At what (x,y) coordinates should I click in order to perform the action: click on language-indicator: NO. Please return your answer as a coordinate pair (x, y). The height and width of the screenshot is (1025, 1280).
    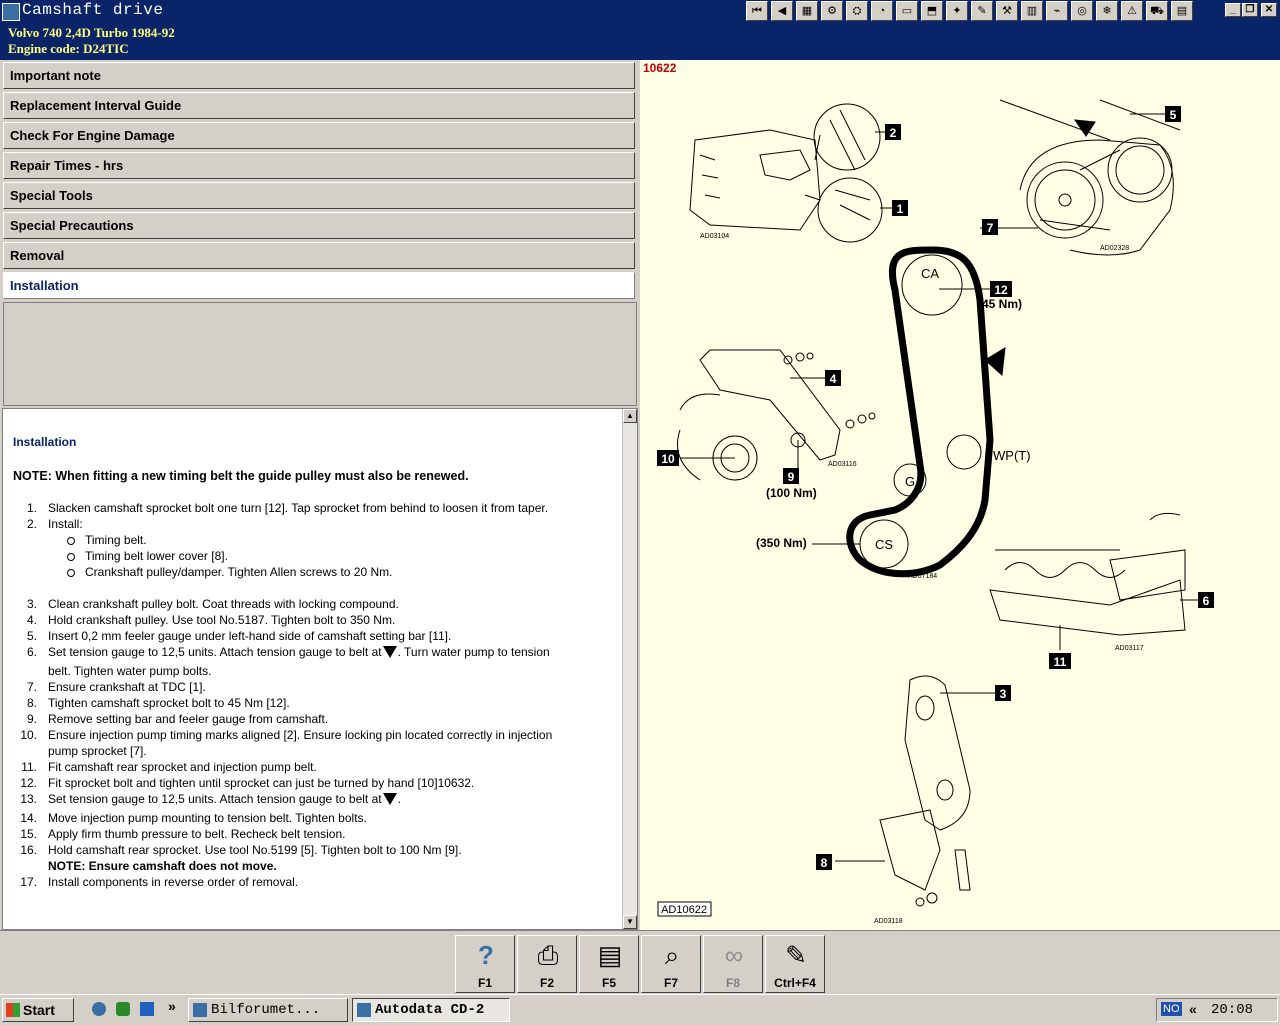
    Looking at the image, I should click on (1171, 1009).